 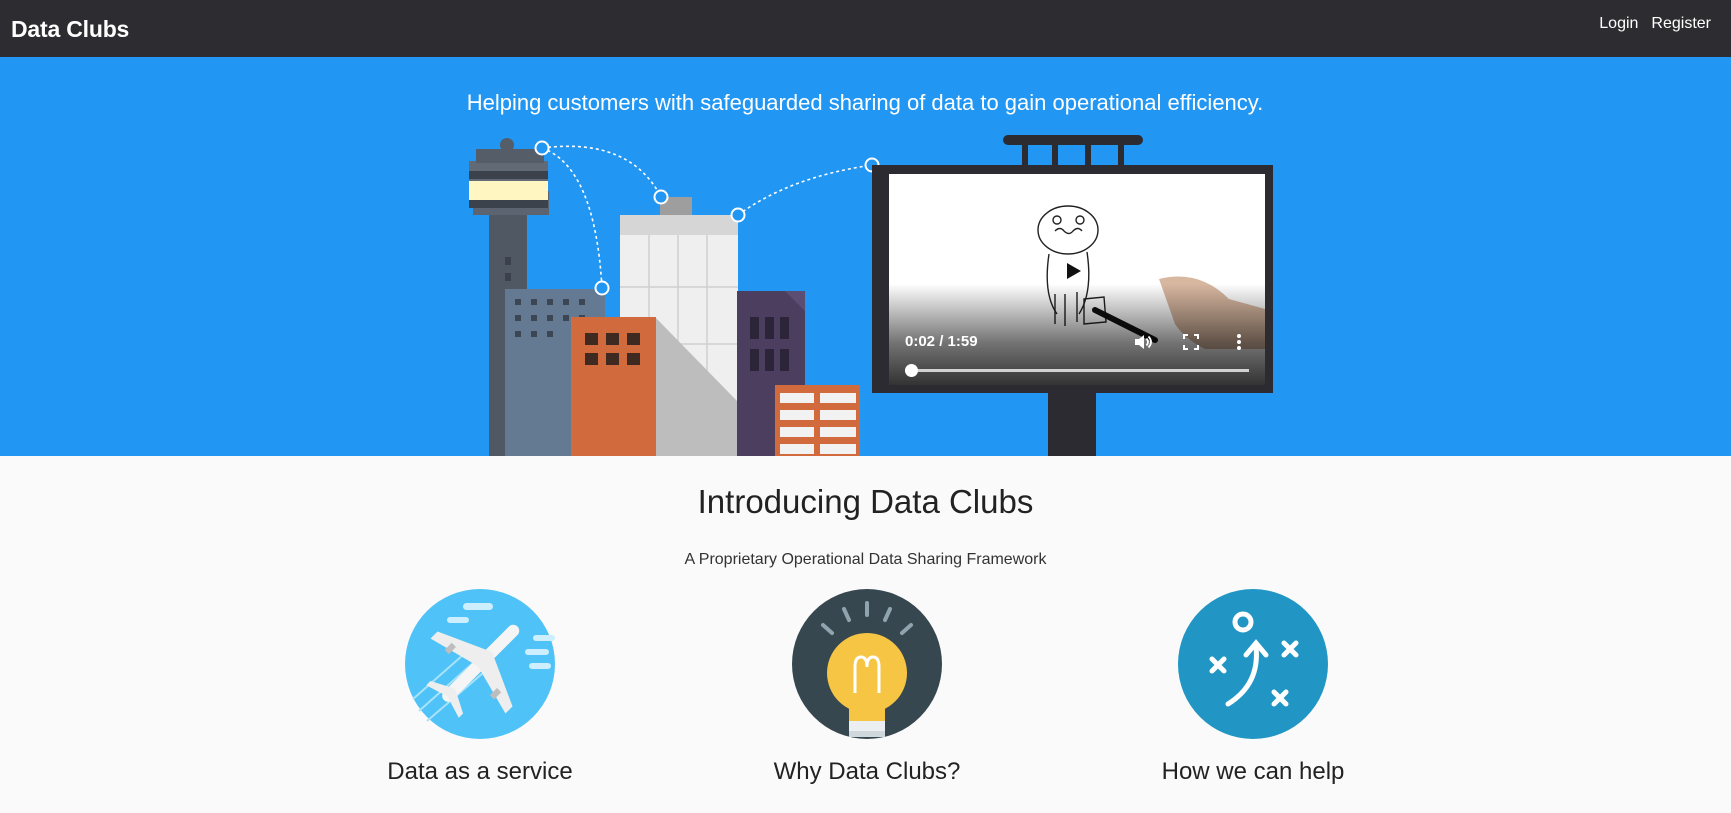 What do you see at coordinates (865, 501) in the screenshot?
I see `intro-title: Introducing Data Clubs` at bounding box center [865, 501].